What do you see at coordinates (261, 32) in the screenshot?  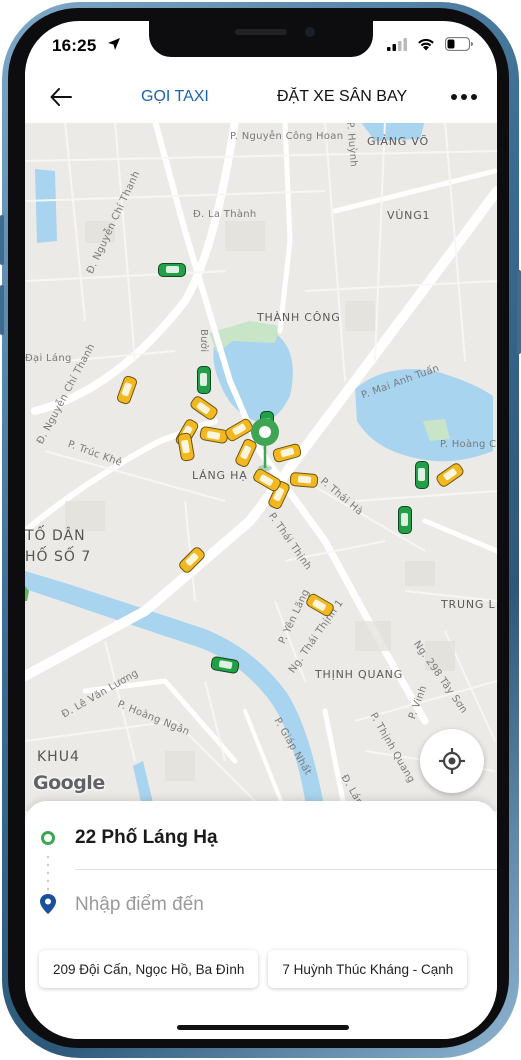 I see `speaker` at bounding box center [261, 32].